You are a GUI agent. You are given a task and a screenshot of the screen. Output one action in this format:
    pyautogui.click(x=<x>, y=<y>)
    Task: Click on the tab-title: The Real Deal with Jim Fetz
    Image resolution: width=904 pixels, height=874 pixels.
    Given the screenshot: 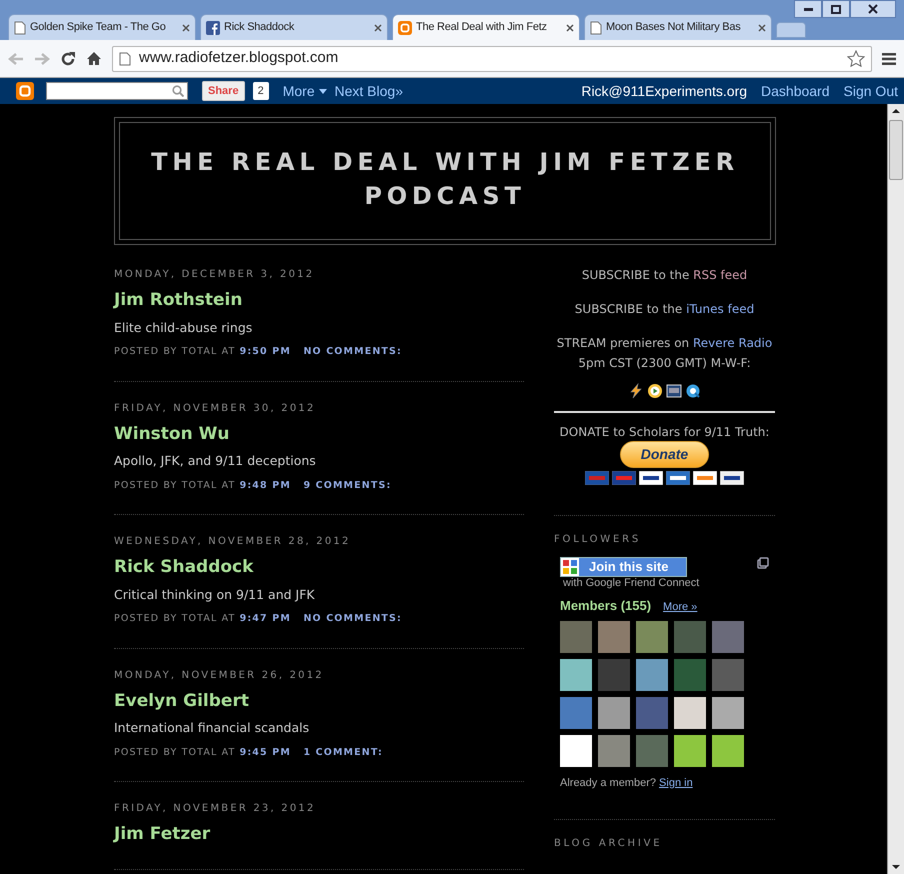 What is the action you would take?
    pyautogui.click(x=482, y=28)
    